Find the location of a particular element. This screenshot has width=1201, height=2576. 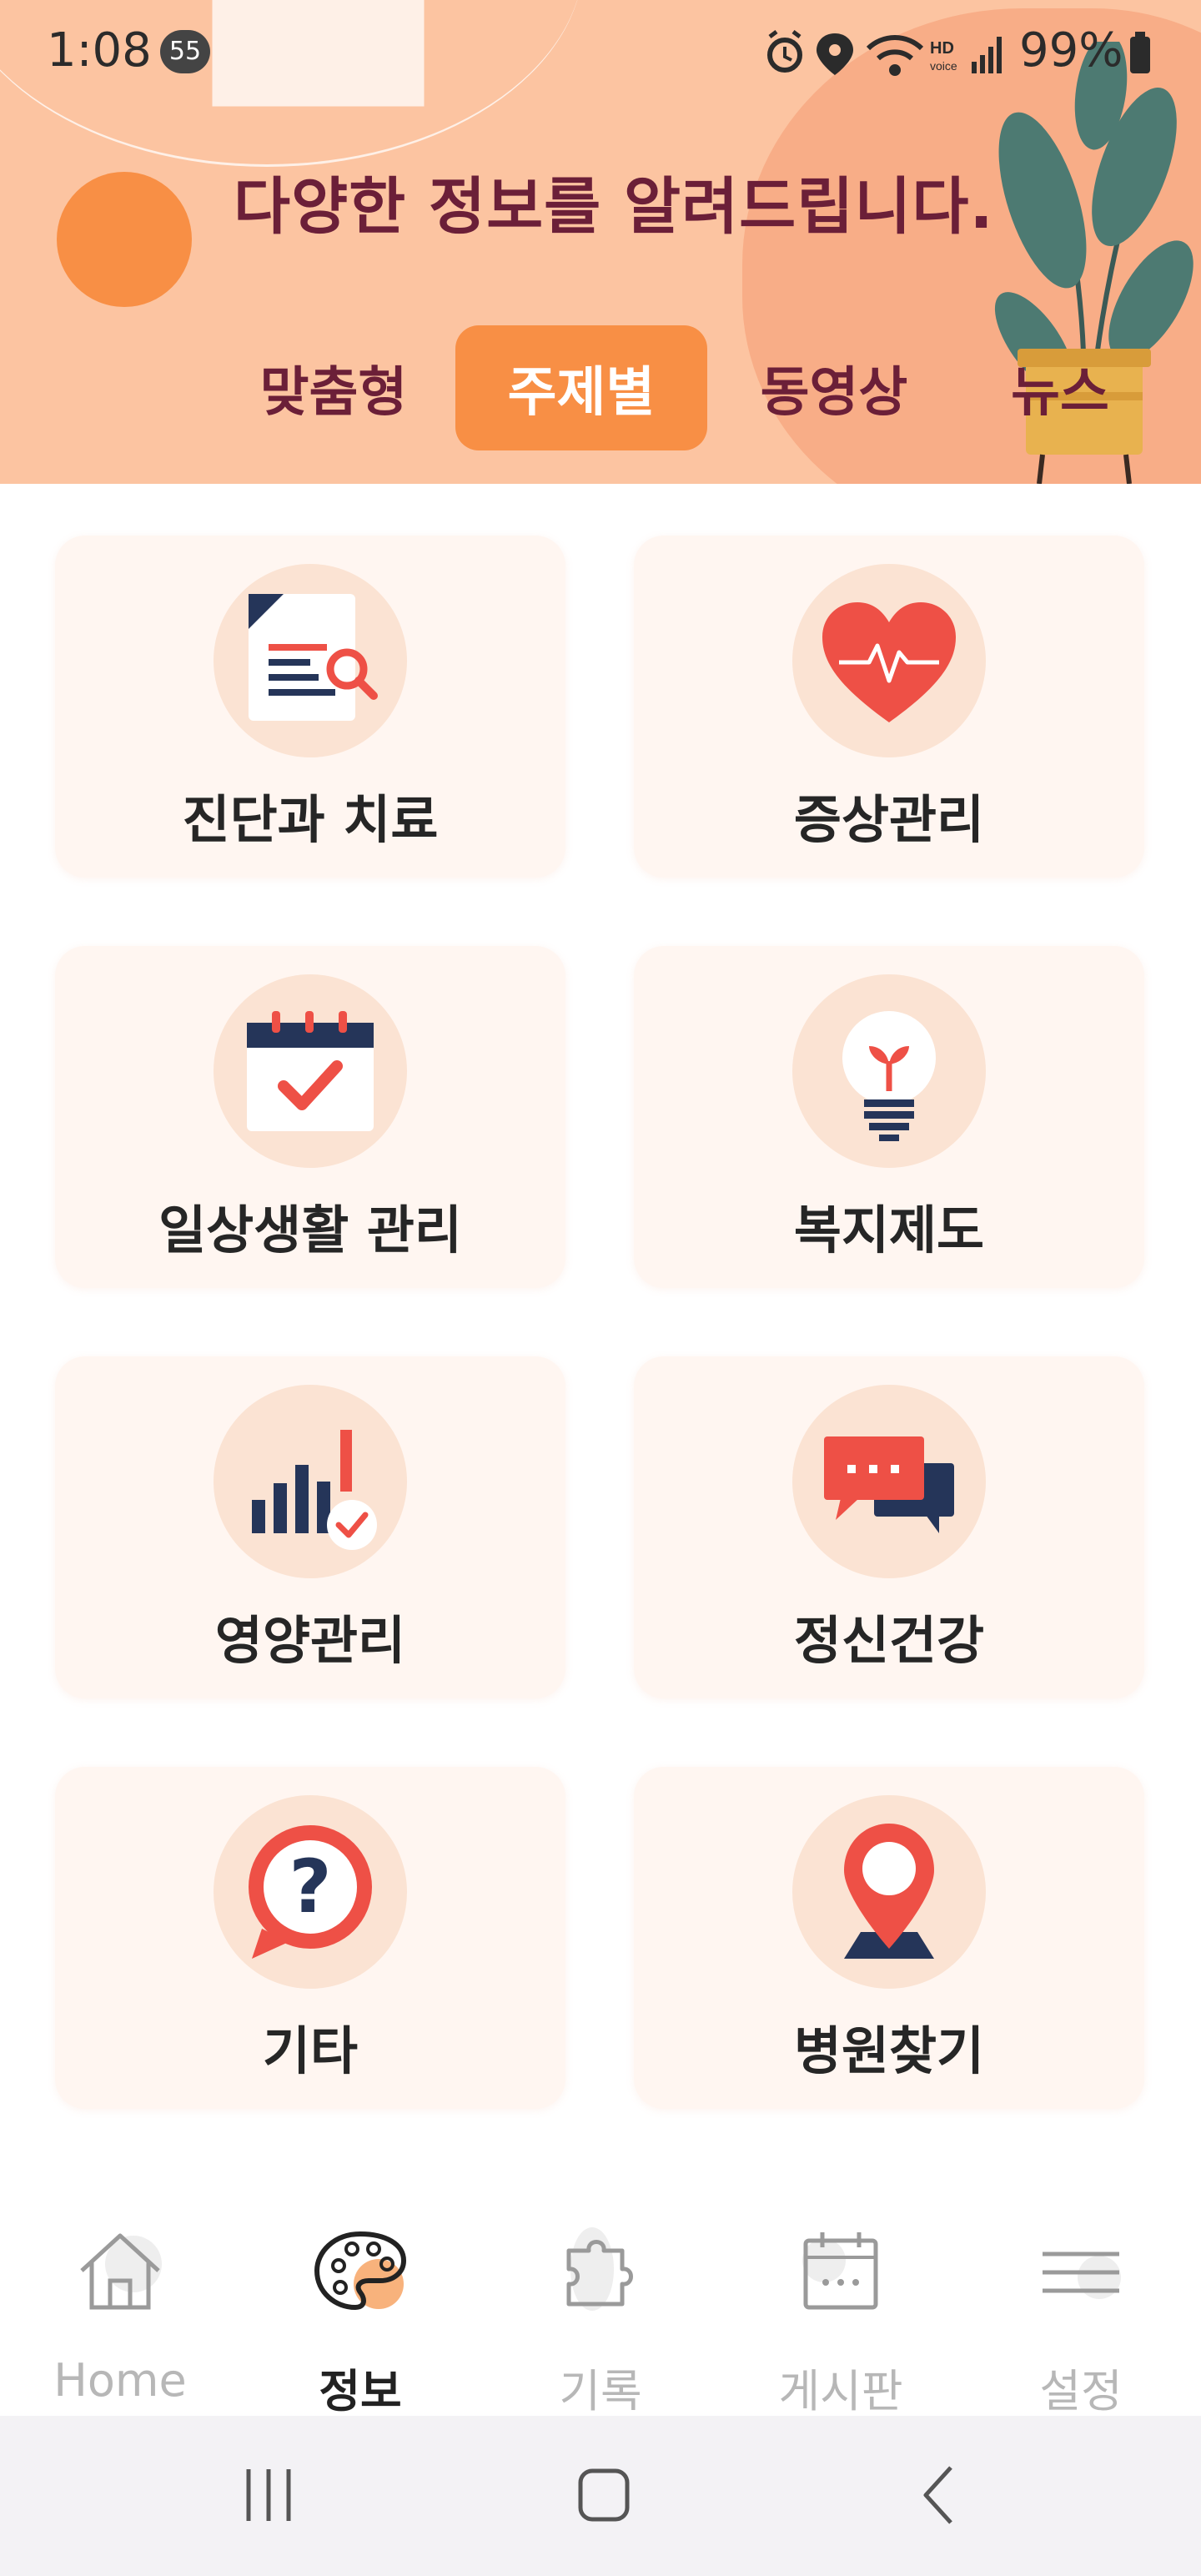

nav-label: 설정 is located at coordinates (1081, 2391).